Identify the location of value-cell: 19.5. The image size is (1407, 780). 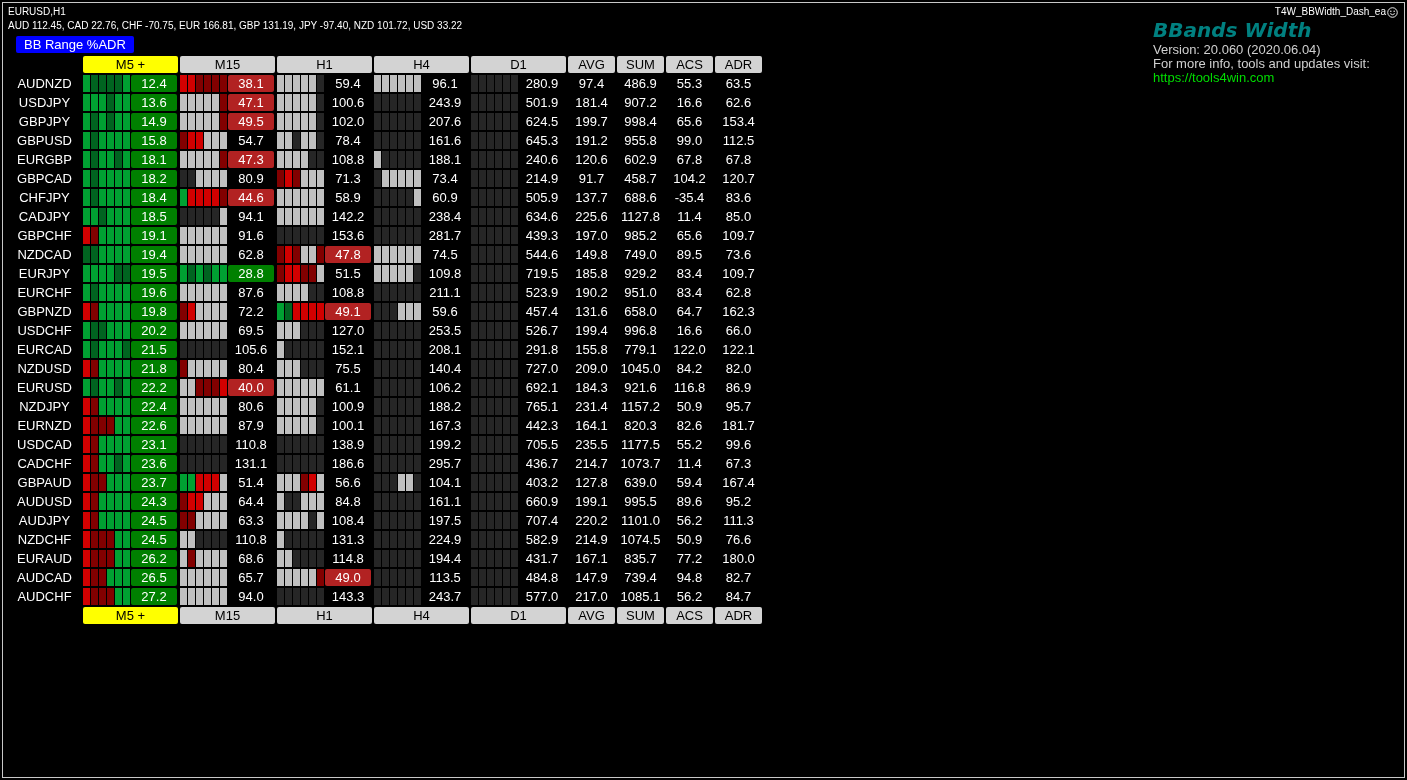
(154, 273).